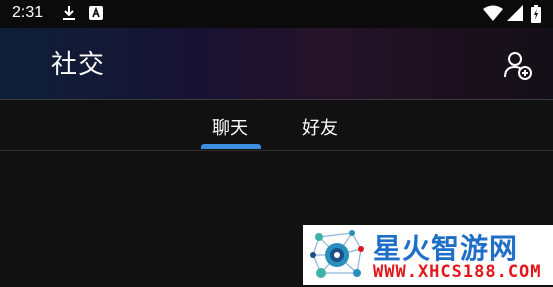 The width and height of the screenshot is (553, 287). Describe the element at coordinates (231, 146) in the screenshot. I see `tab-selected-indicator` at that location.